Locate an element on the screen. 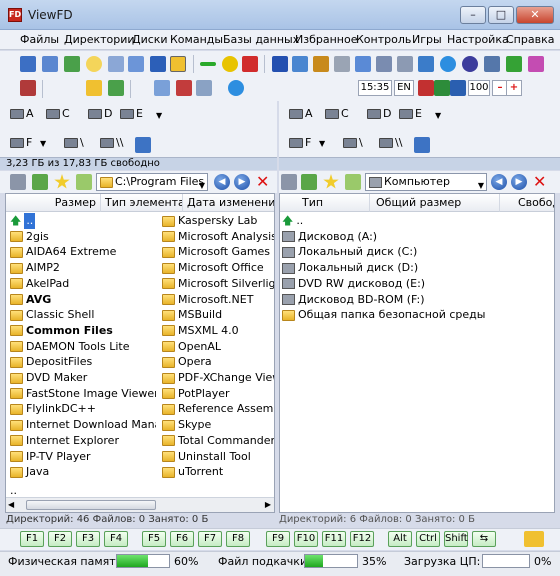 The width and height of the screenshot is (560, 576). fkey-alt-button: Alt is located at coordinates (400, 539).